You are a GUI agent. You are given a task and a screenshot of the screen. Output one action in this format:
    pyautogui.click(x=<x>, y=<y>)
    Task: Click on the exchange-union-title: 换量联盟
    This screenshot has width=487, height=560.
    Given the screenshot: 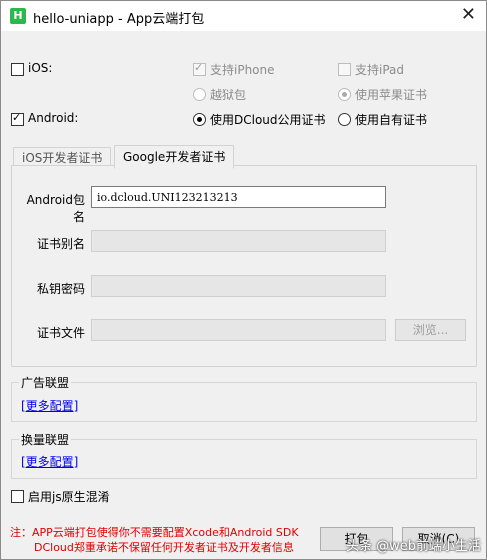 What is the action you would take?
    pyautogui.click(x=45, y=439)
    